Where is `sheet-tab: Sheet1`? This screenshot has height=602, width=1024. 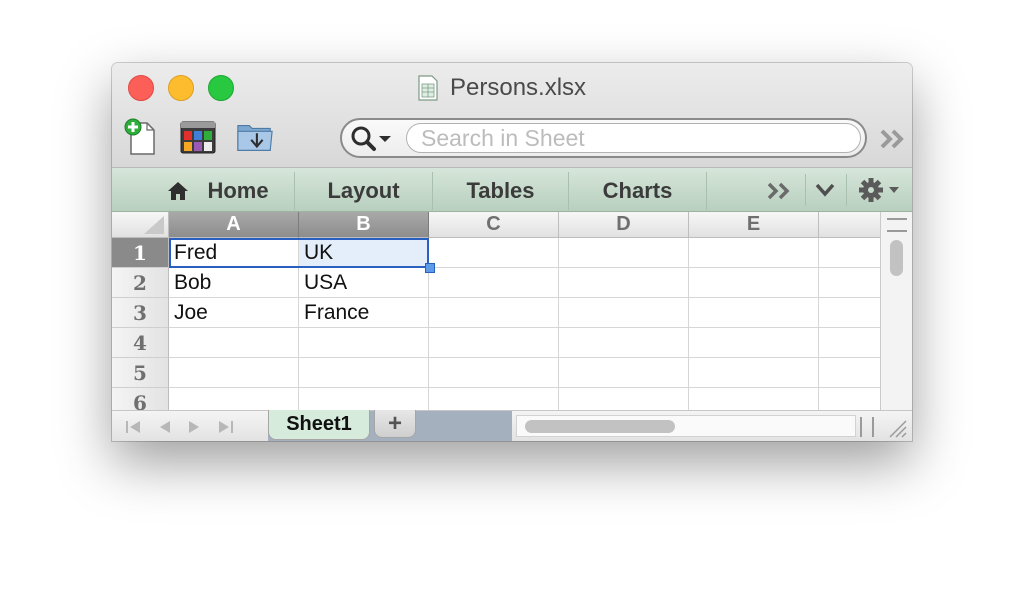 sheet-tab: Sheet1 is located at coordinates (319, 425).